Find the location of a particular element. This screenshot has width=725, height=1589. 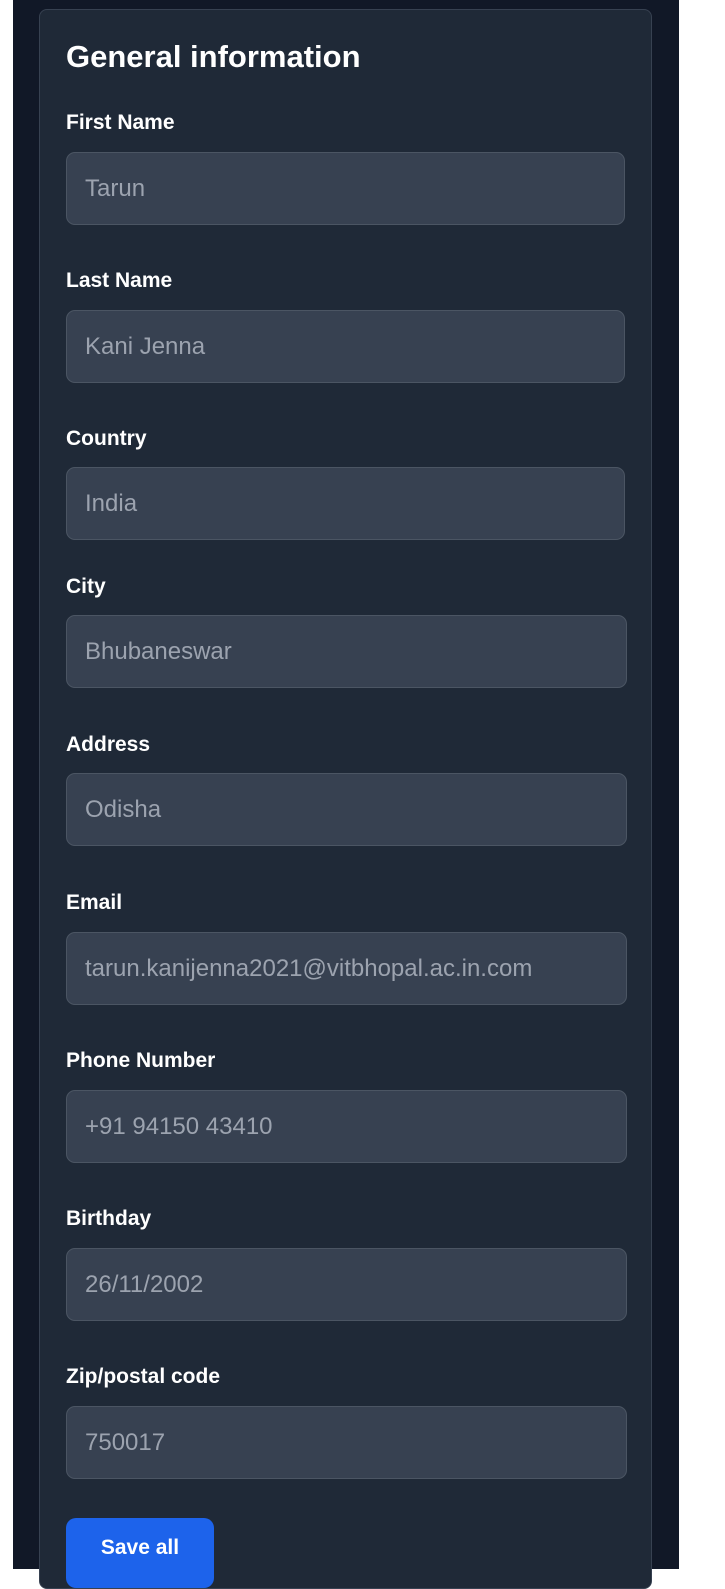

zip-code-label: Zip/postal code is located at coordinates (143, 1376).